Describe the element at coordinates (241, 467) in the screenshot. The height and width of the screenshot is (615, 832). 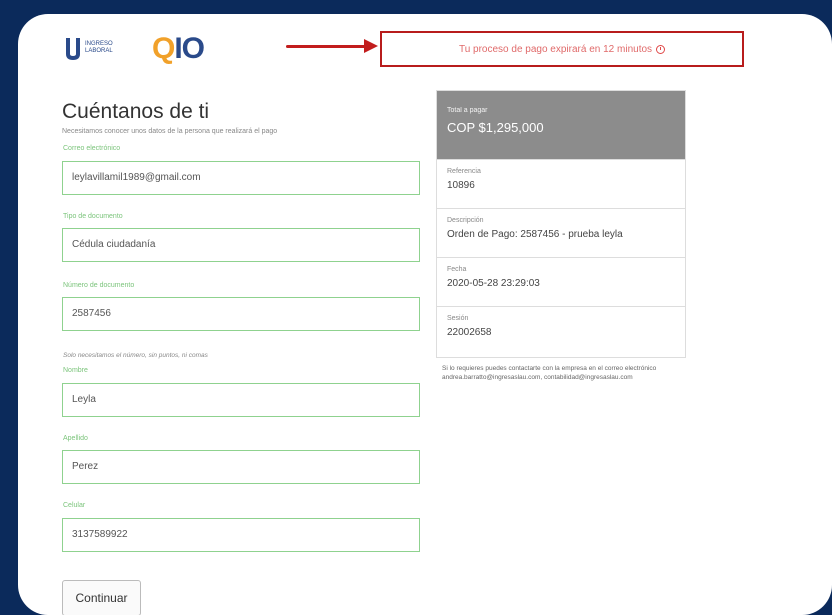
I see `last-name-field: Perez` at that location.